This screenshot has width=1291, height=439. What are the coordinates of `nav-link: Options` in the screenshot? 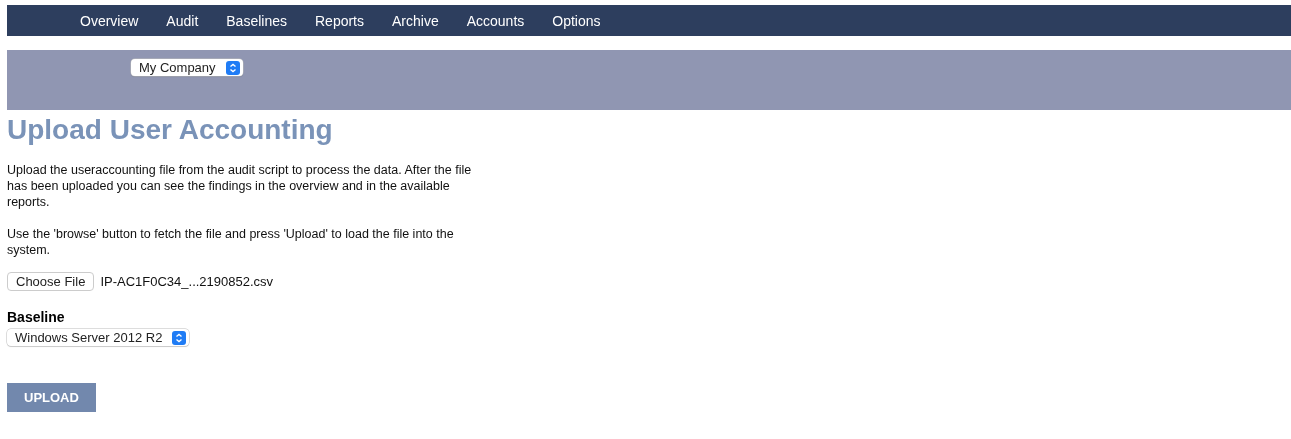 It's located at (576, 20).